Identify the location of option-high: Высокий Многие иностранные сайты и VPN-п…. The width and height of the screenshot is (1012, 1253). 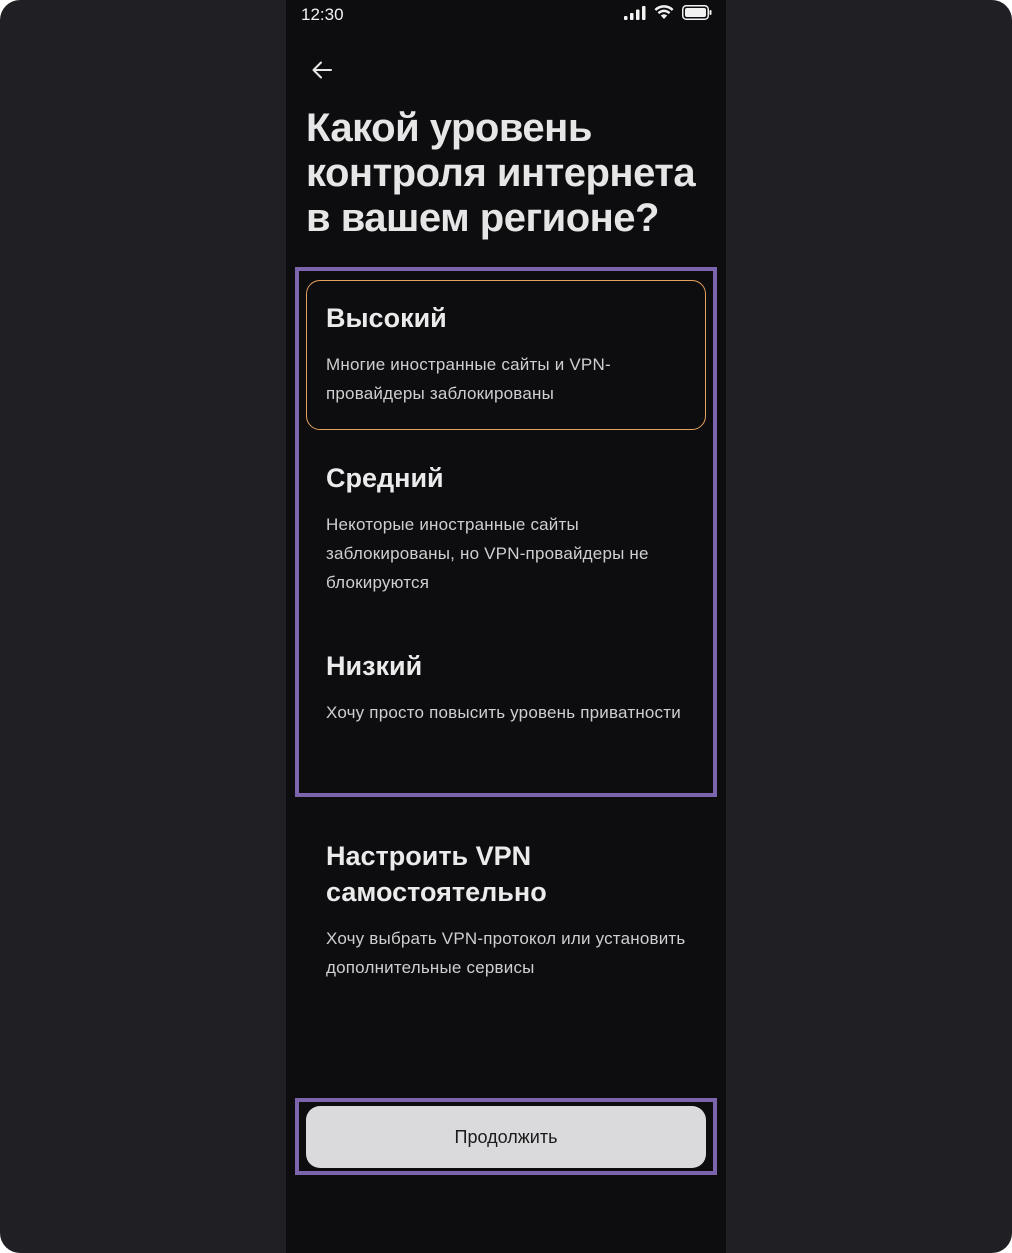
(506, 355).